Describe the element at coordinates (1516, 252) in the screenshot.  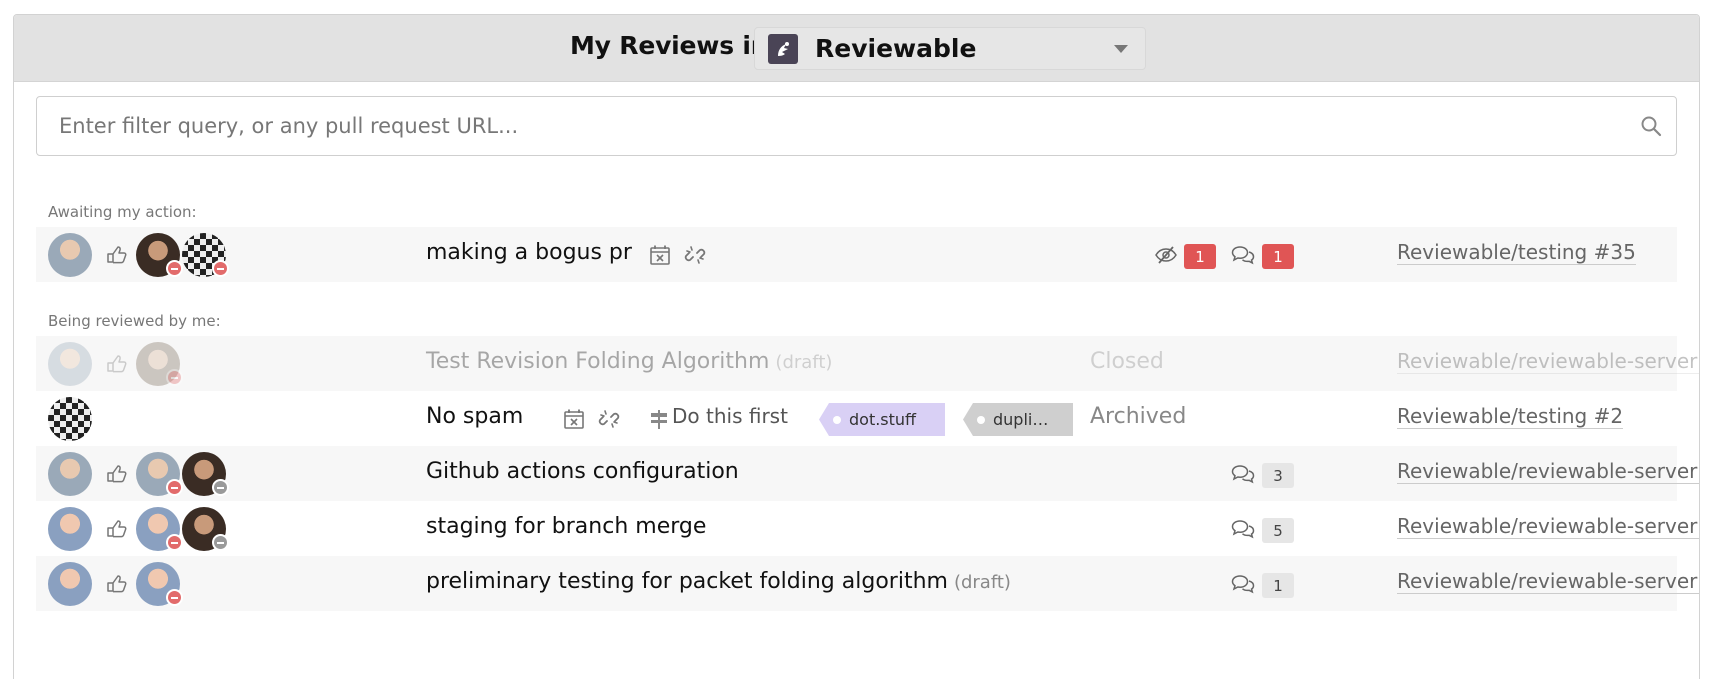
I see `repo-link: Reviewable/testing #35` at that location.